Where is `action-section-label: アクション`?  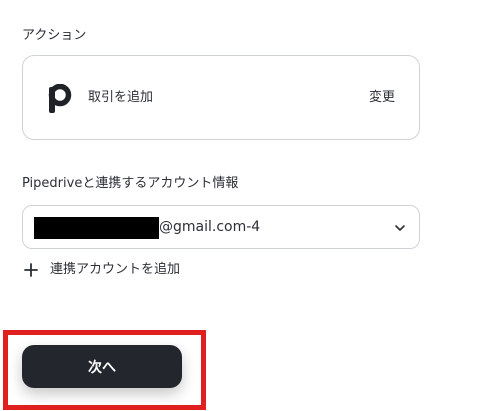 action-section-label: アクション is located at coordinates (54, 35).